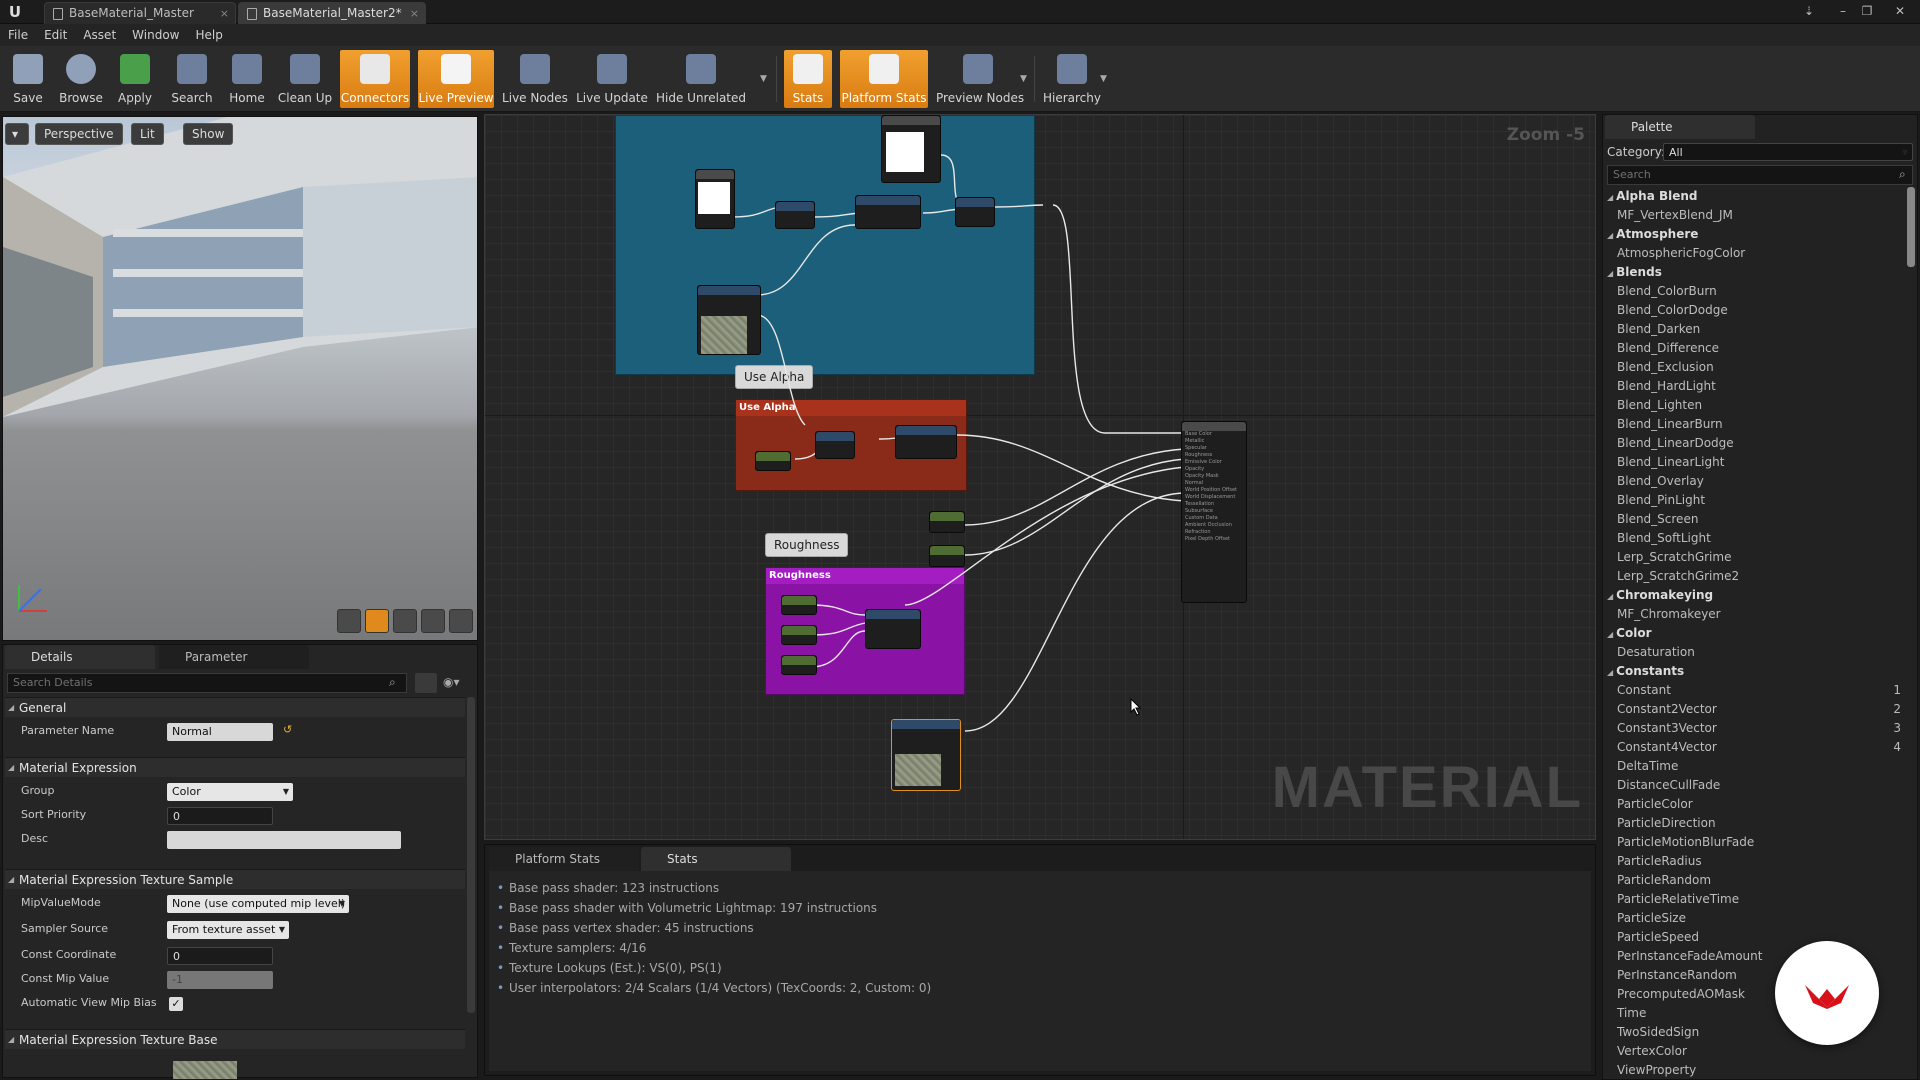  What do you see at coordinates (1629, 633) in the screenshot?
I see `palette-category: Color` at bounding box center [1629, 633].